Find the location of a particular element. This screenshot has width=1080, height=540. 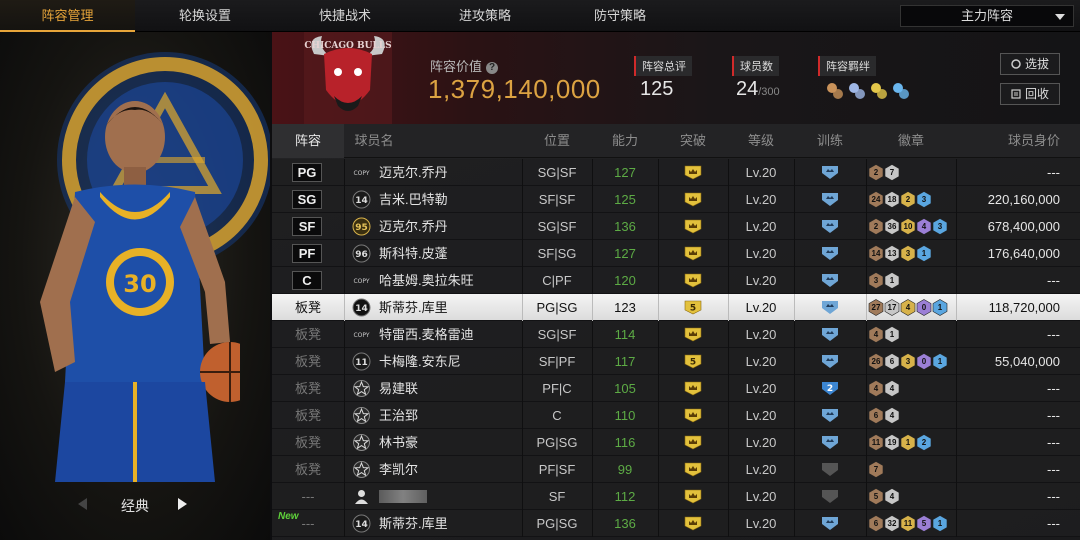

badge-bronze: 6 is located at coordinates (876, 415).